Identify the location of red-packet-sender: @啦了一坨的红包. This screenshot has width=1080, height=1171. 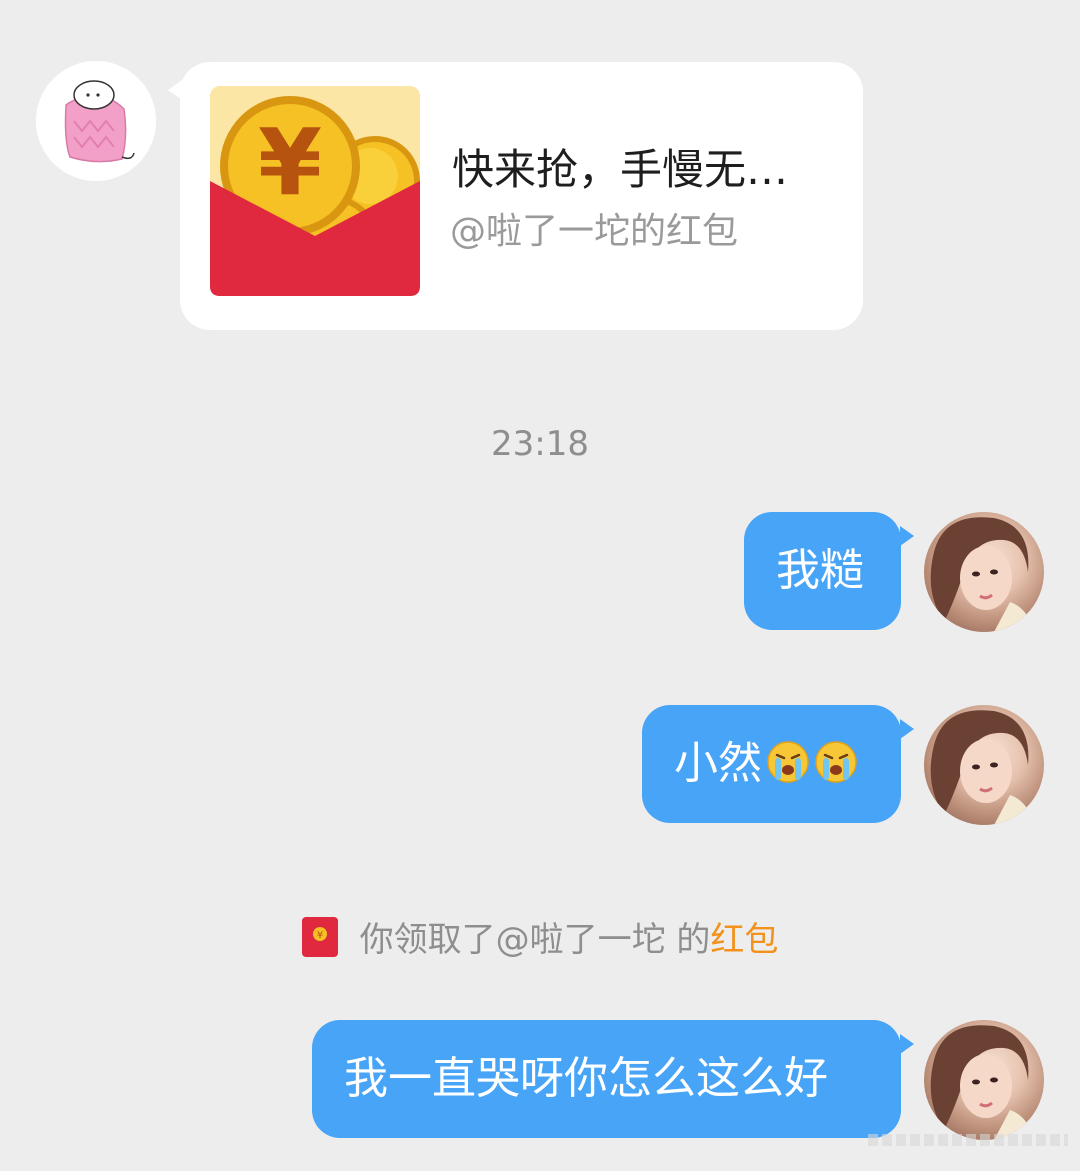
(594, 231).